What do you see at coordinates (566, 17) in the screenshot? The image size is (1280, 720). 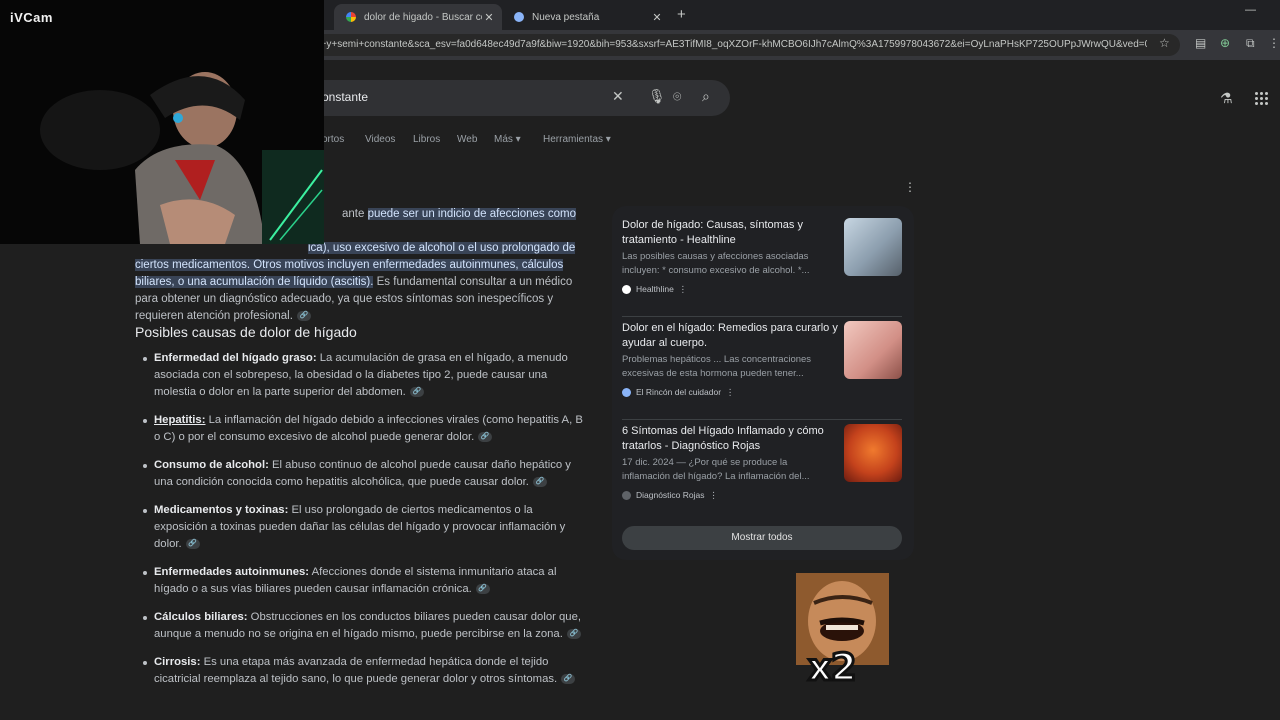 I see `tab-title: Nueva pestaña` at bounding box center [566, 17].